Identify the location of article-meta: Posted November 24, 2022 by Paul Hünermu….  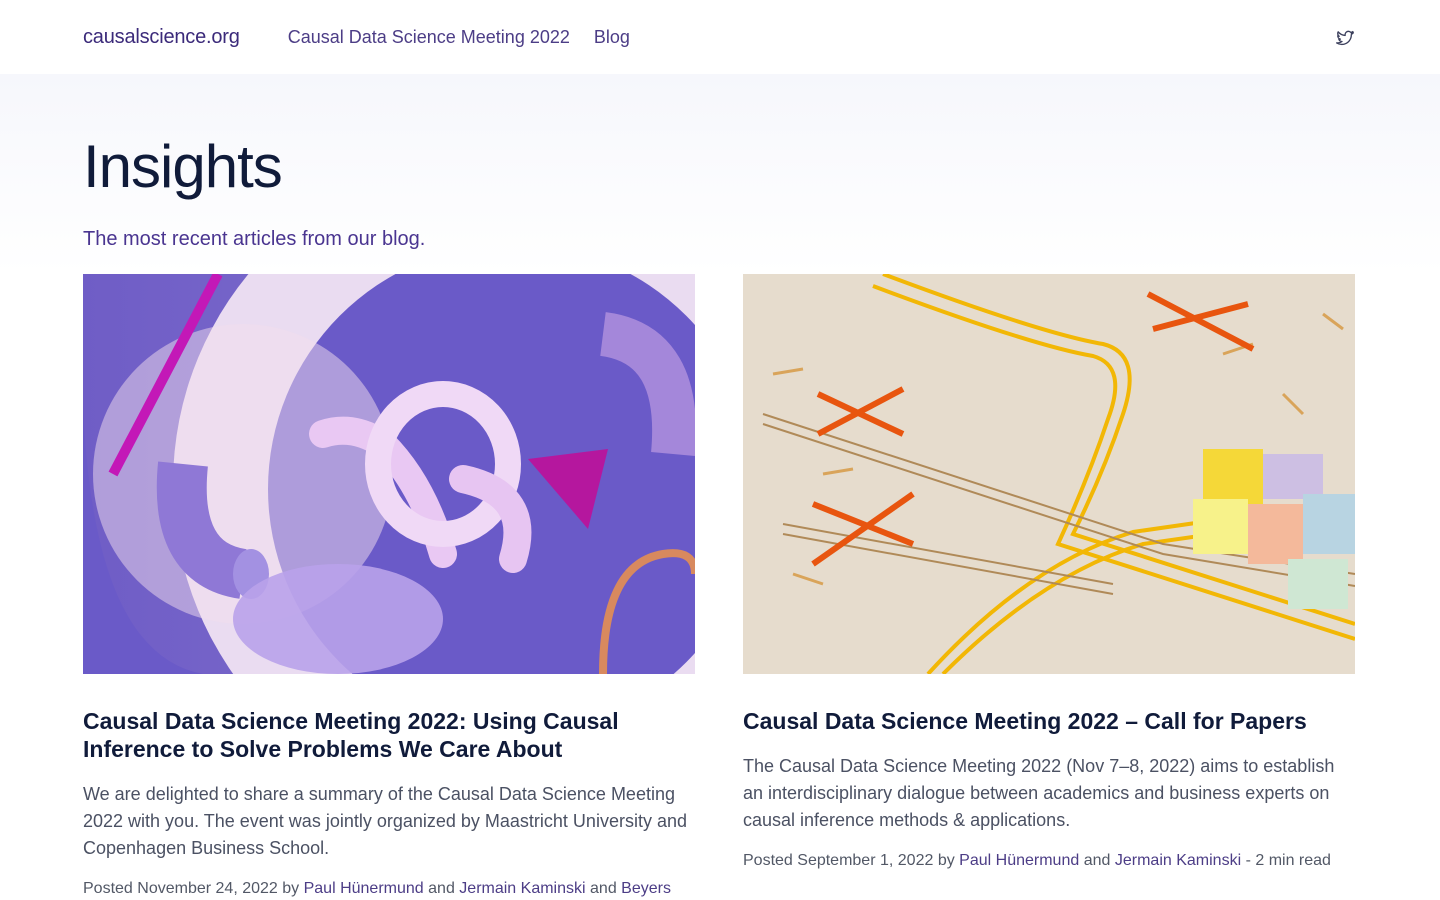
(389, 889).